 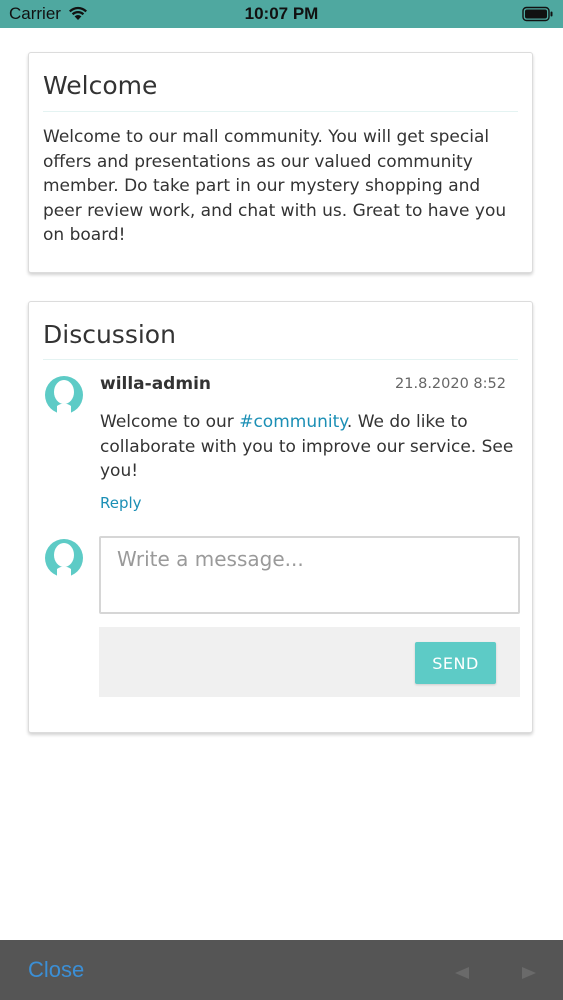 What do you see at coordinates (538, 16) in the screenshot?
I see `battery-icon` at bounding box center [538, 16].